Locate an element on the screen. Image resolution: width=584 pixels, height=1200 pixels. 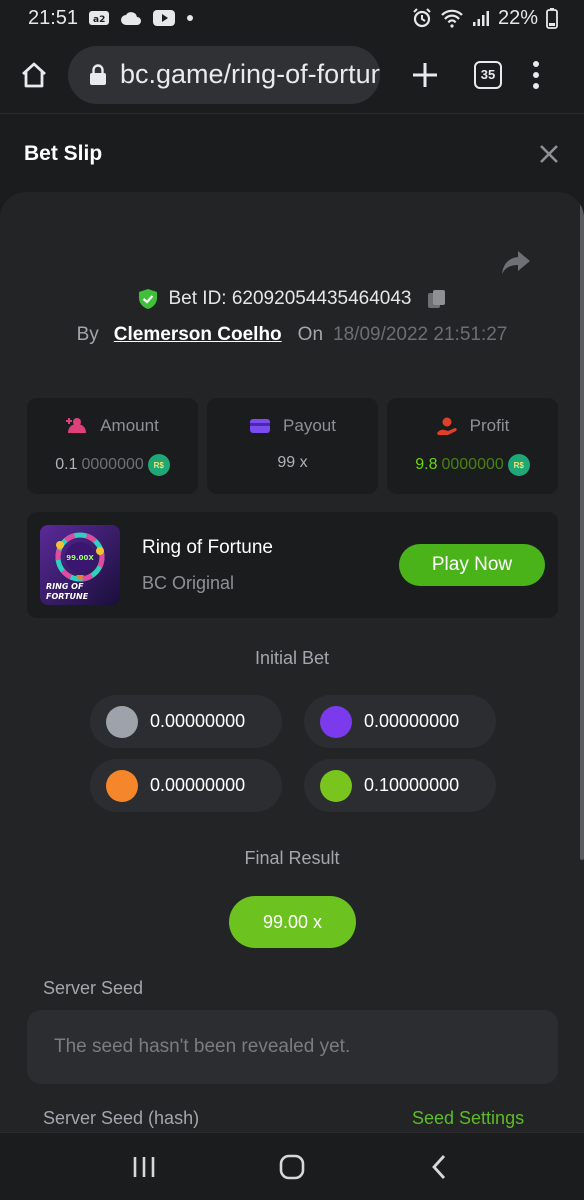
payout-label: Payout is located at coordinates (309, 425).